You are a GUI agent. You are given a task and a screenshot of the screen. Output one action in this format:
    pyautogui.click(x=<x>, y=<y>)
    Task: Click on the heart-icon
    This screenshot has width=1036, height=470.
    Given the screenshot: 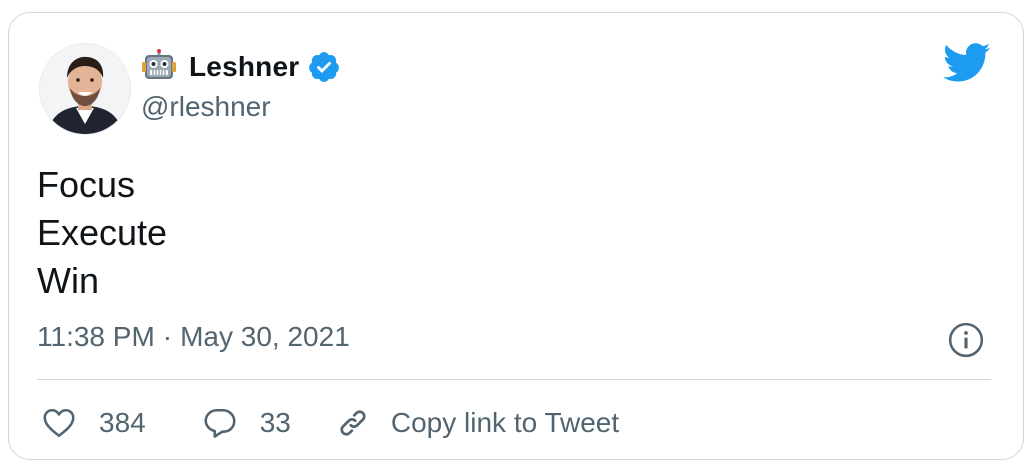 What is the action you would take?
    pyautogui.click(x=59, y=423)
    